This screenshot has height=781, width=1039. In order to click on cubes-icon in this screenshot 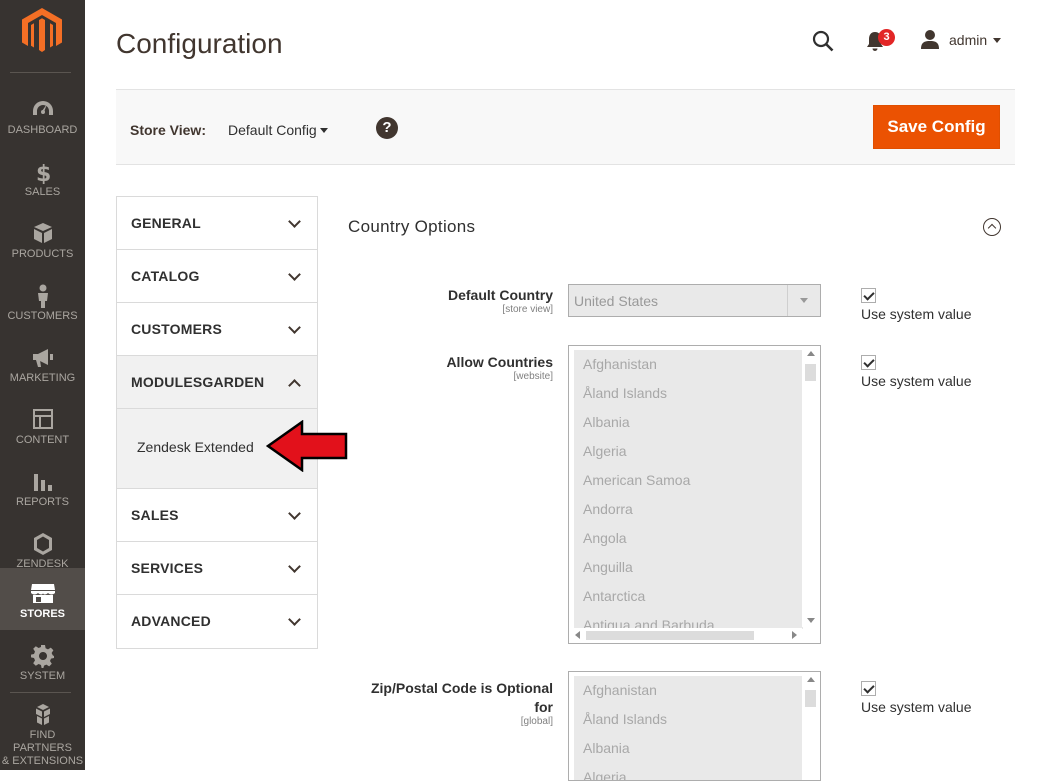, I will do `click(42, 714)`.